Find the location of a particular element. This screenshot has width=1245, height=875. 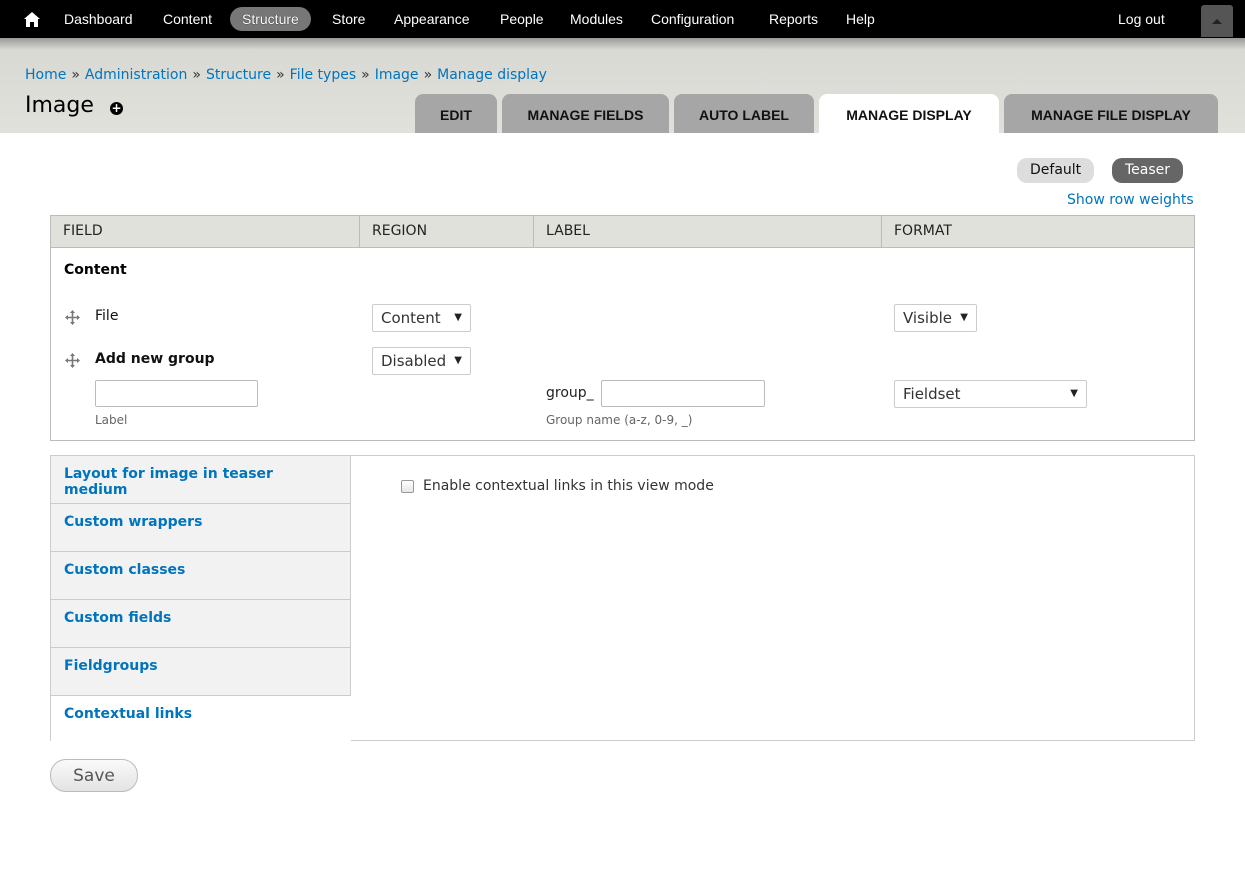

toolbar-appearance: Appearance is located at coordinates (432, 19).